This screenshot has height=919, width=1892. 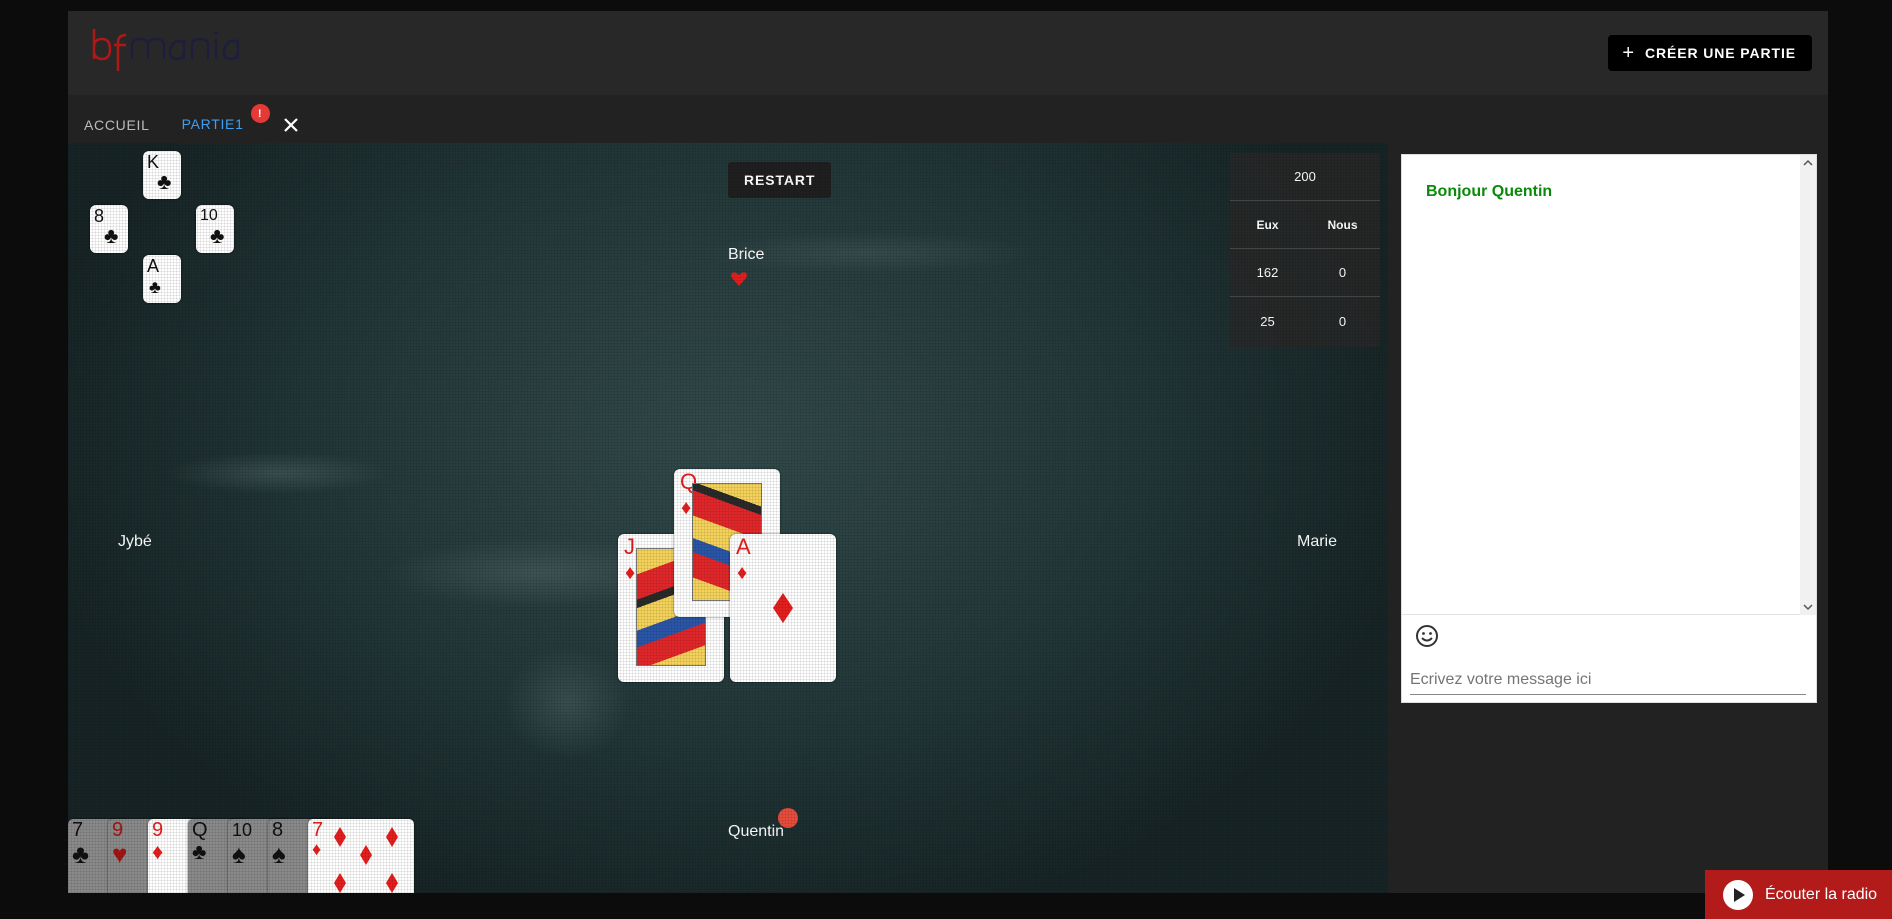 What do you see at coordinates (117, 125) in the screenshot?
I see `tab-accueil-label: ACCUEIL` at bounding box center [117, 125].